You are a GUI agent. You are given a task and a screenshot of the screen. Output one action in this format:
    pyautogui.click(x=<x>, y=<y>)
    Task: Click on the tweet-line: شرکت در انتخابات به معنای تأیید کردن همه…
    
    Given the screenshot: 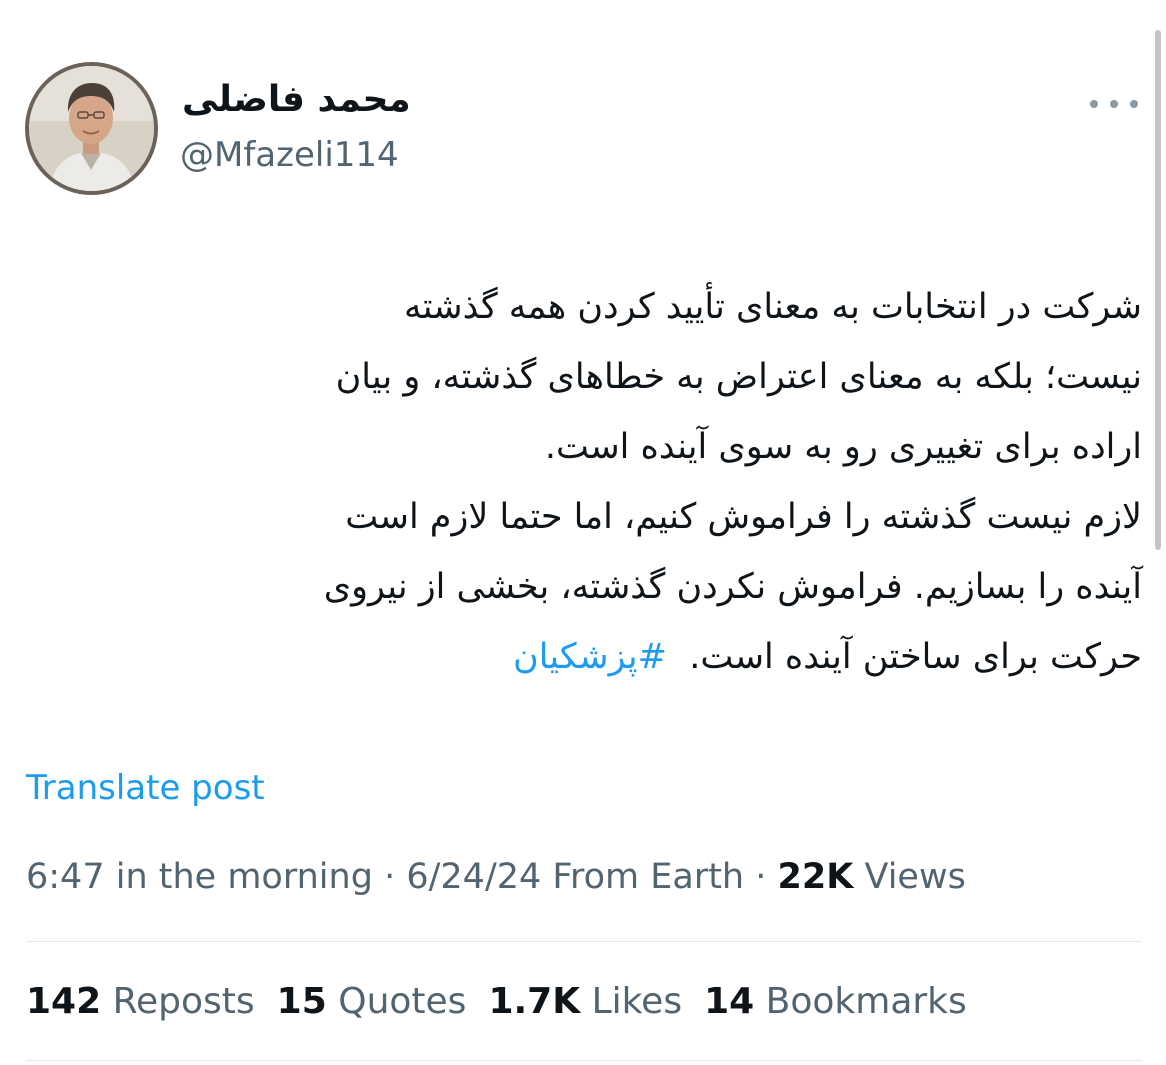 What is the action you would take?
    pyautogui.click(x=772, y=307)
    